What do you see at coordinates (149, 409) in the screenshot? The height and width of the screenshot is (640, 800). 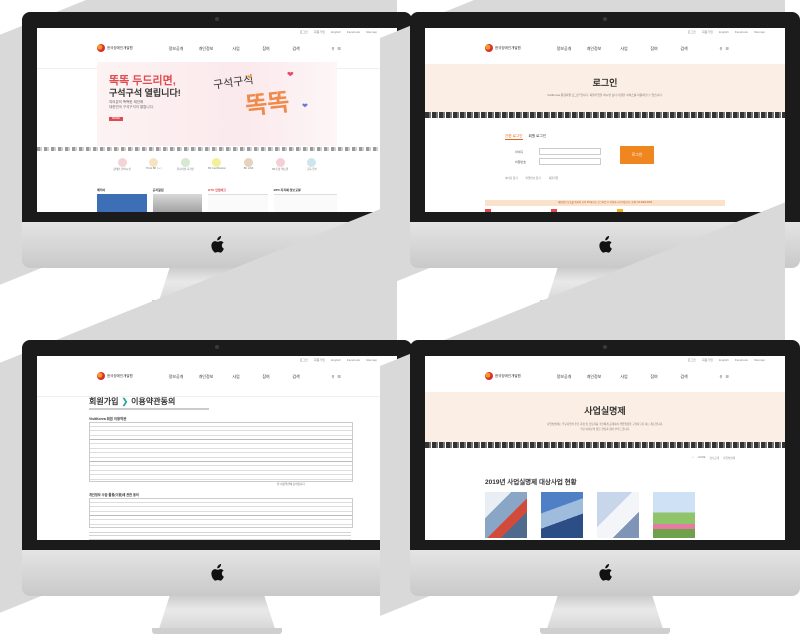 I see `heading-desc` at bounding box center [149, 409].